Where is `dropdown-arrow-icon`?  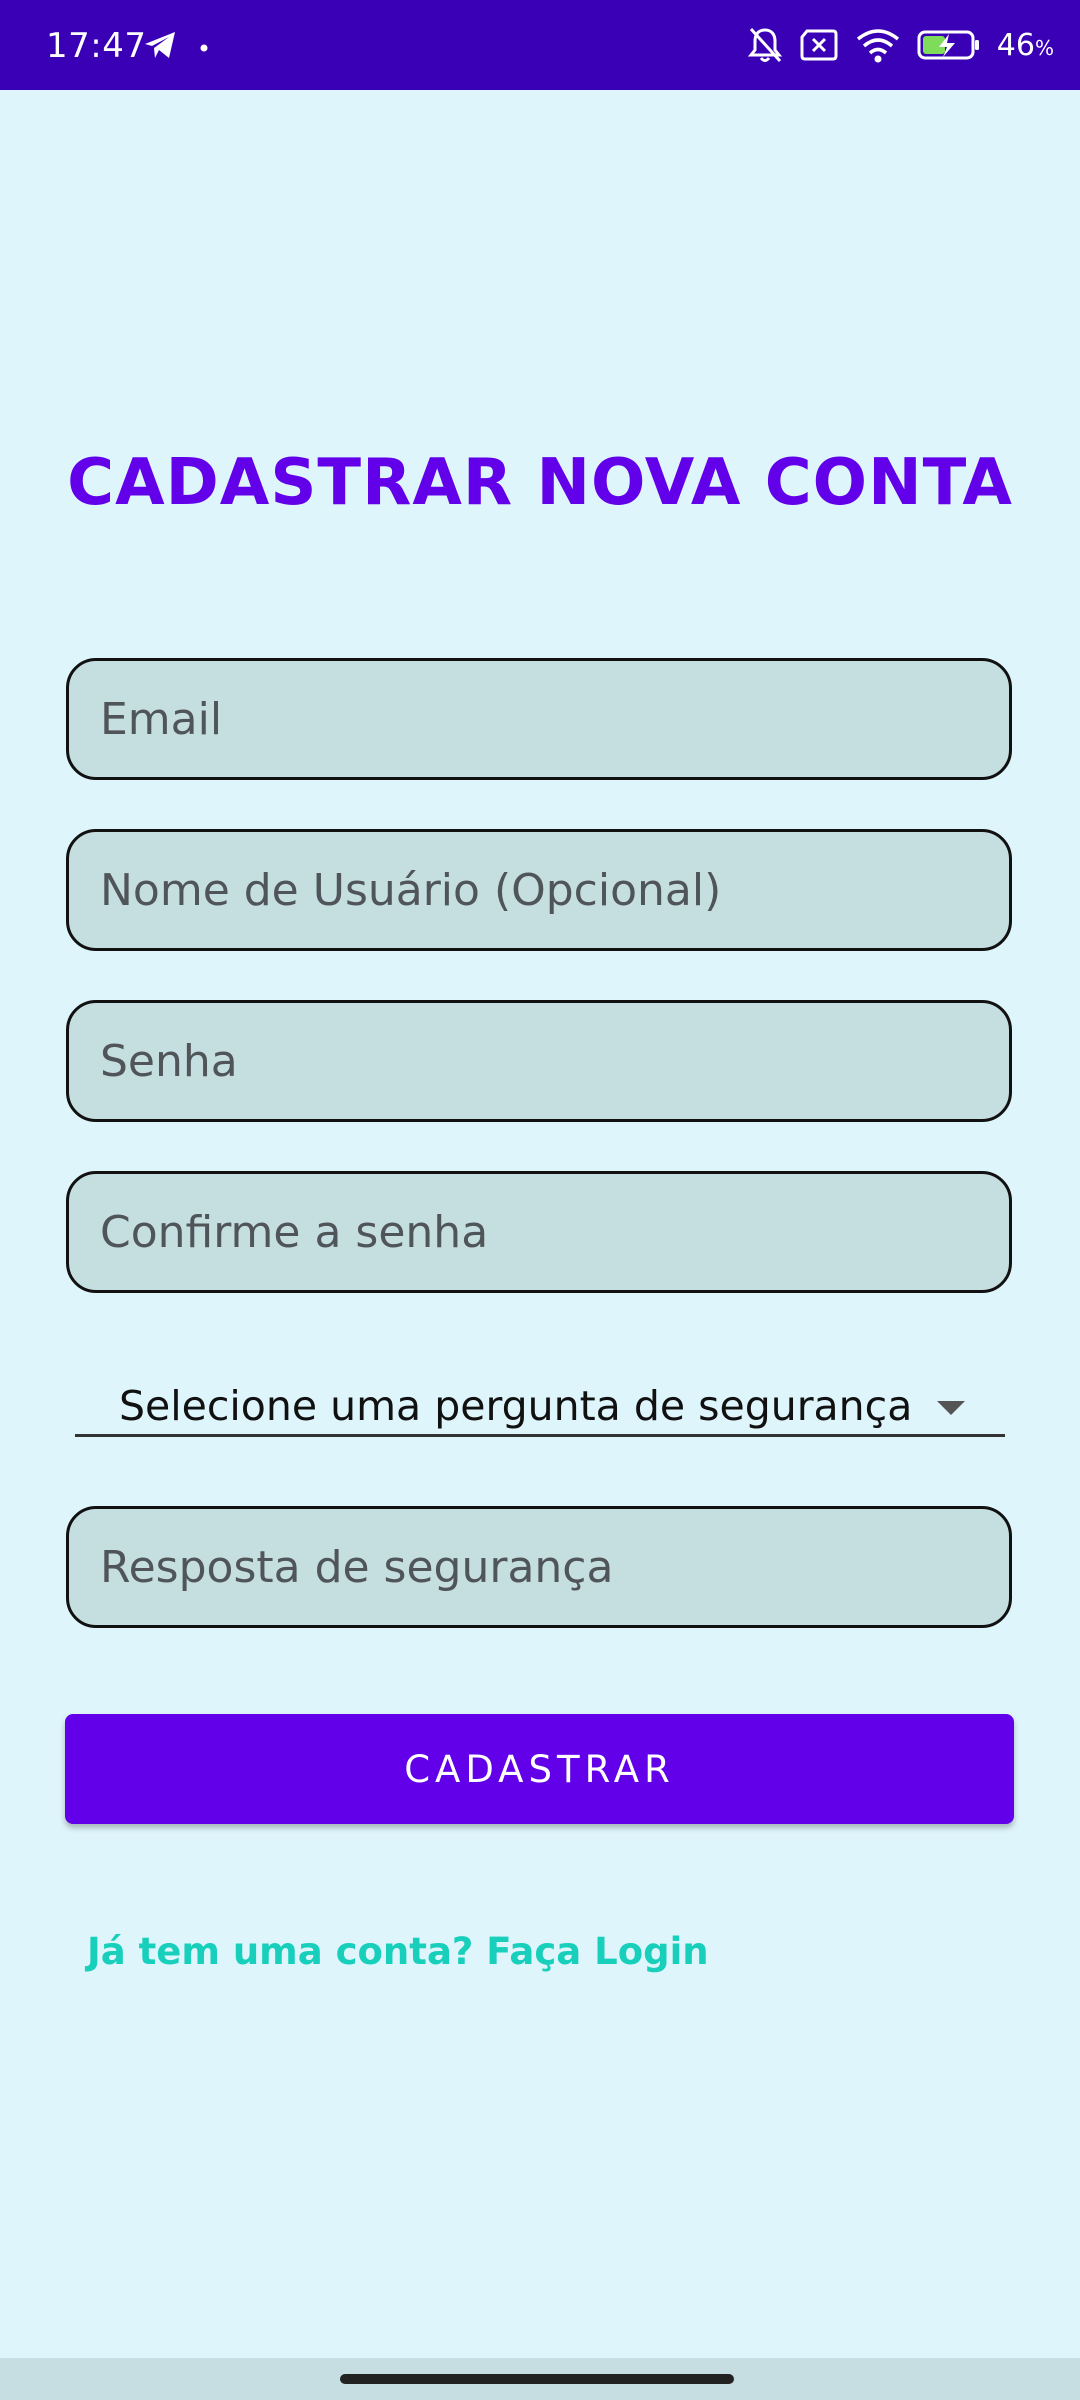
dropdown-arrow-icon is located at coordinates (951, 1408).